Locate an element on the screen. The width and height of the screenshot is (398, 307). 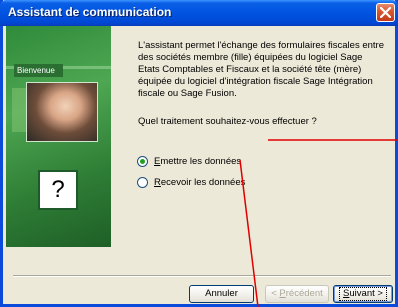
banner-photo is located at coordinates (62, 112).